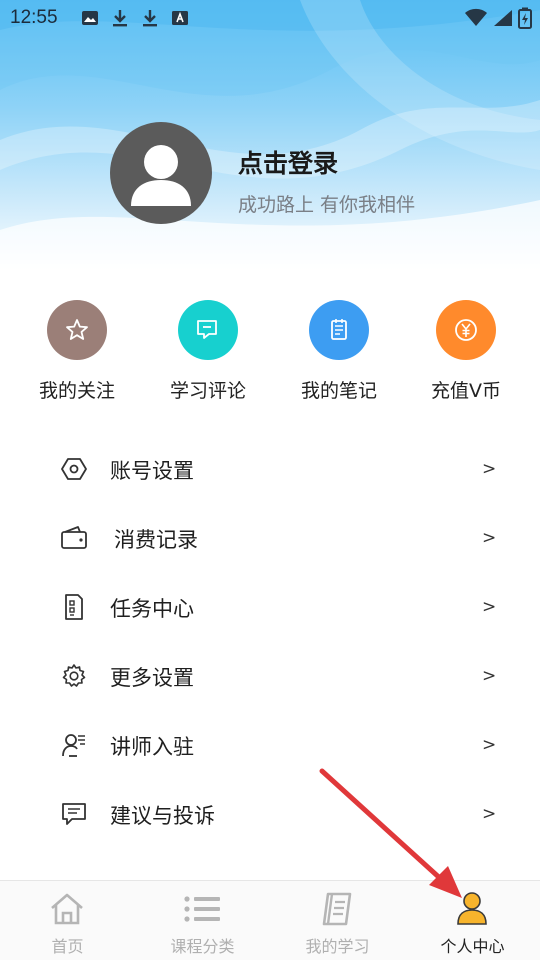 The width and height of the screenshot is (540, 960). Describe the element at coordinates (472, 909) in the screenshot. I see `person-icon` at that location.